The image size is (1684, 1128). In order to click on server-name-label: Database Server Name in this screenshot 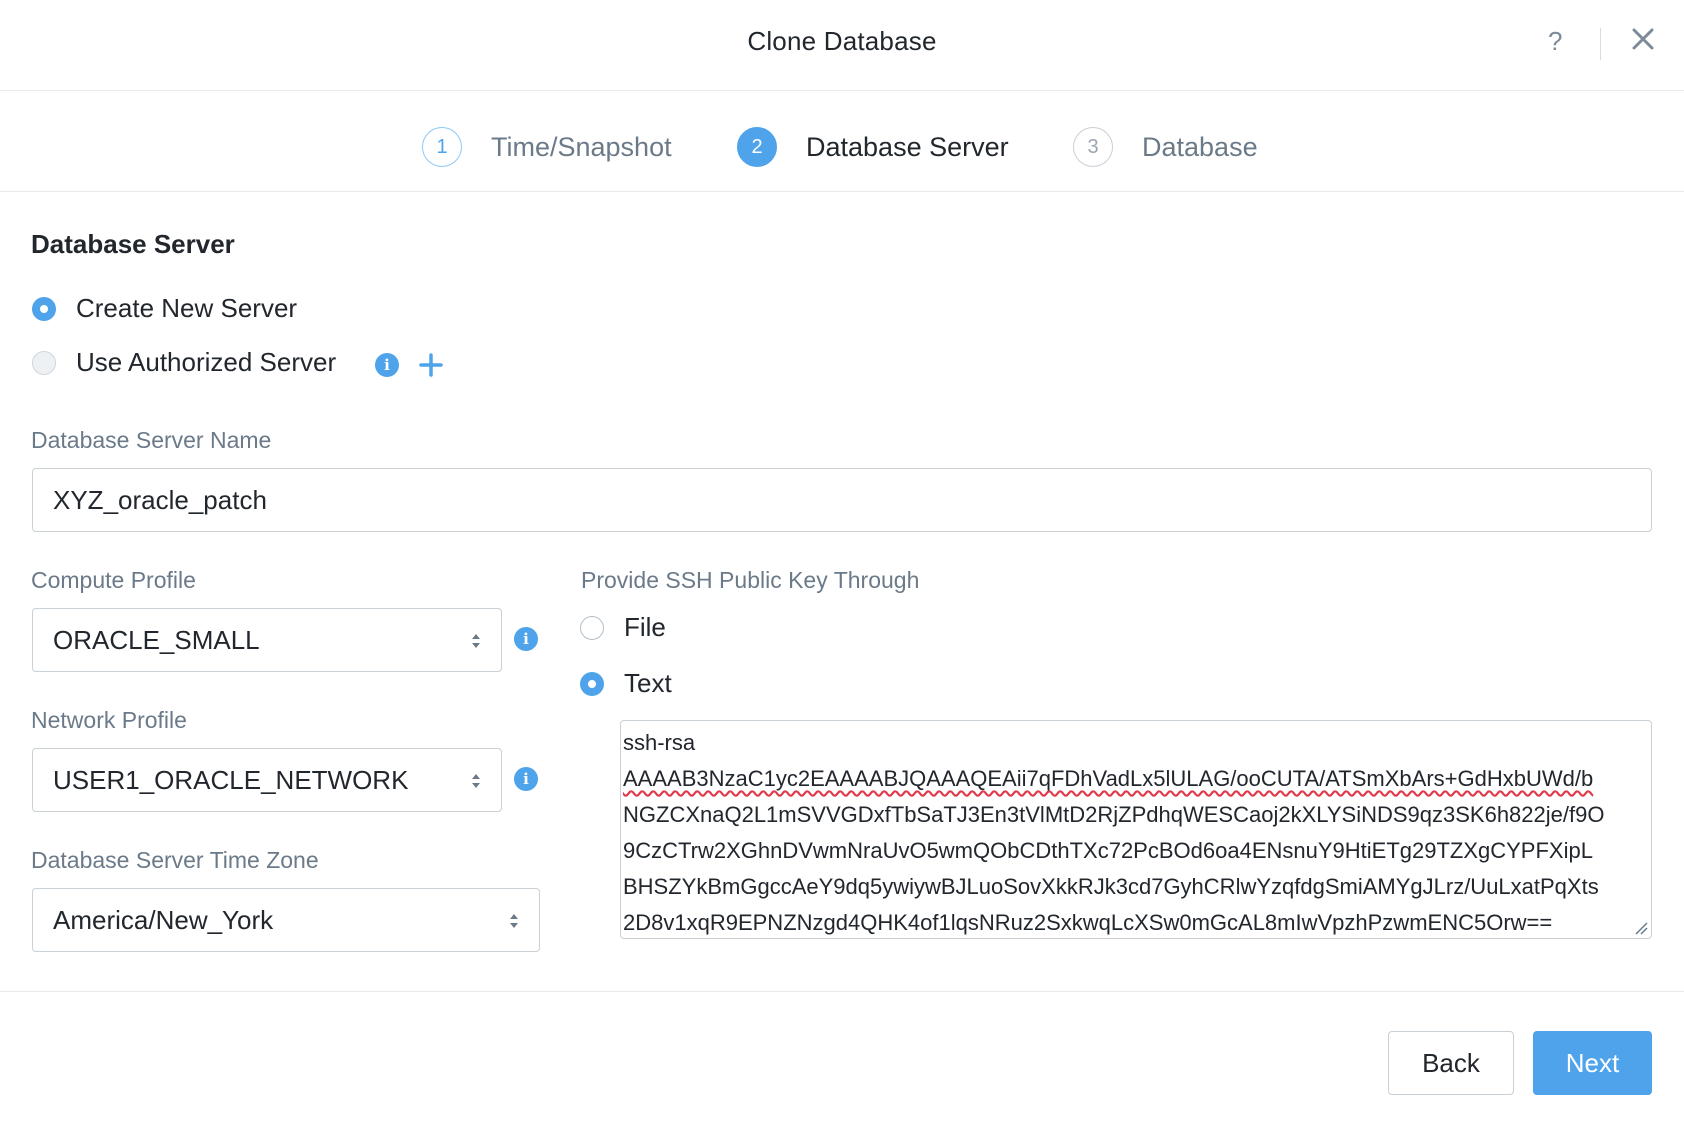, I will do `click(151, 440)`.